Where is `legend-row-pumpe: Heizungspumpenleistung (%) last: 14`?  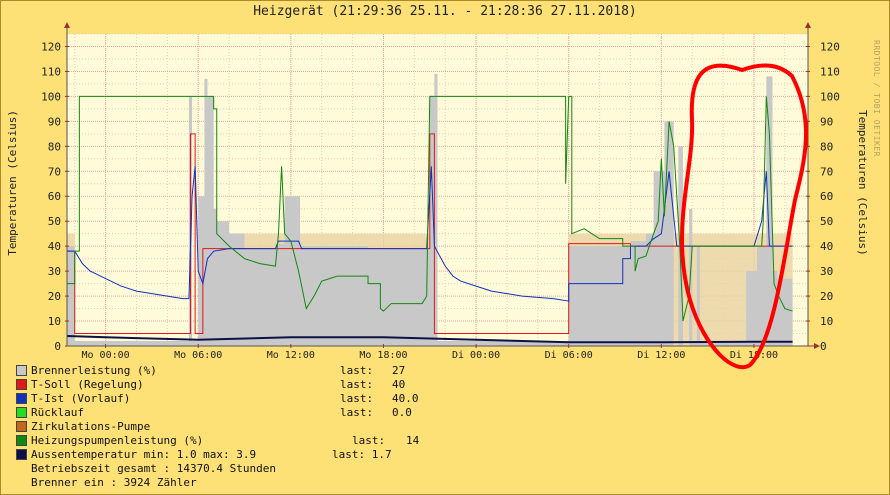 legend-row-pumpe: Heizungspumpenleistung (%) last: 14 is located at coordinates (217, 441).